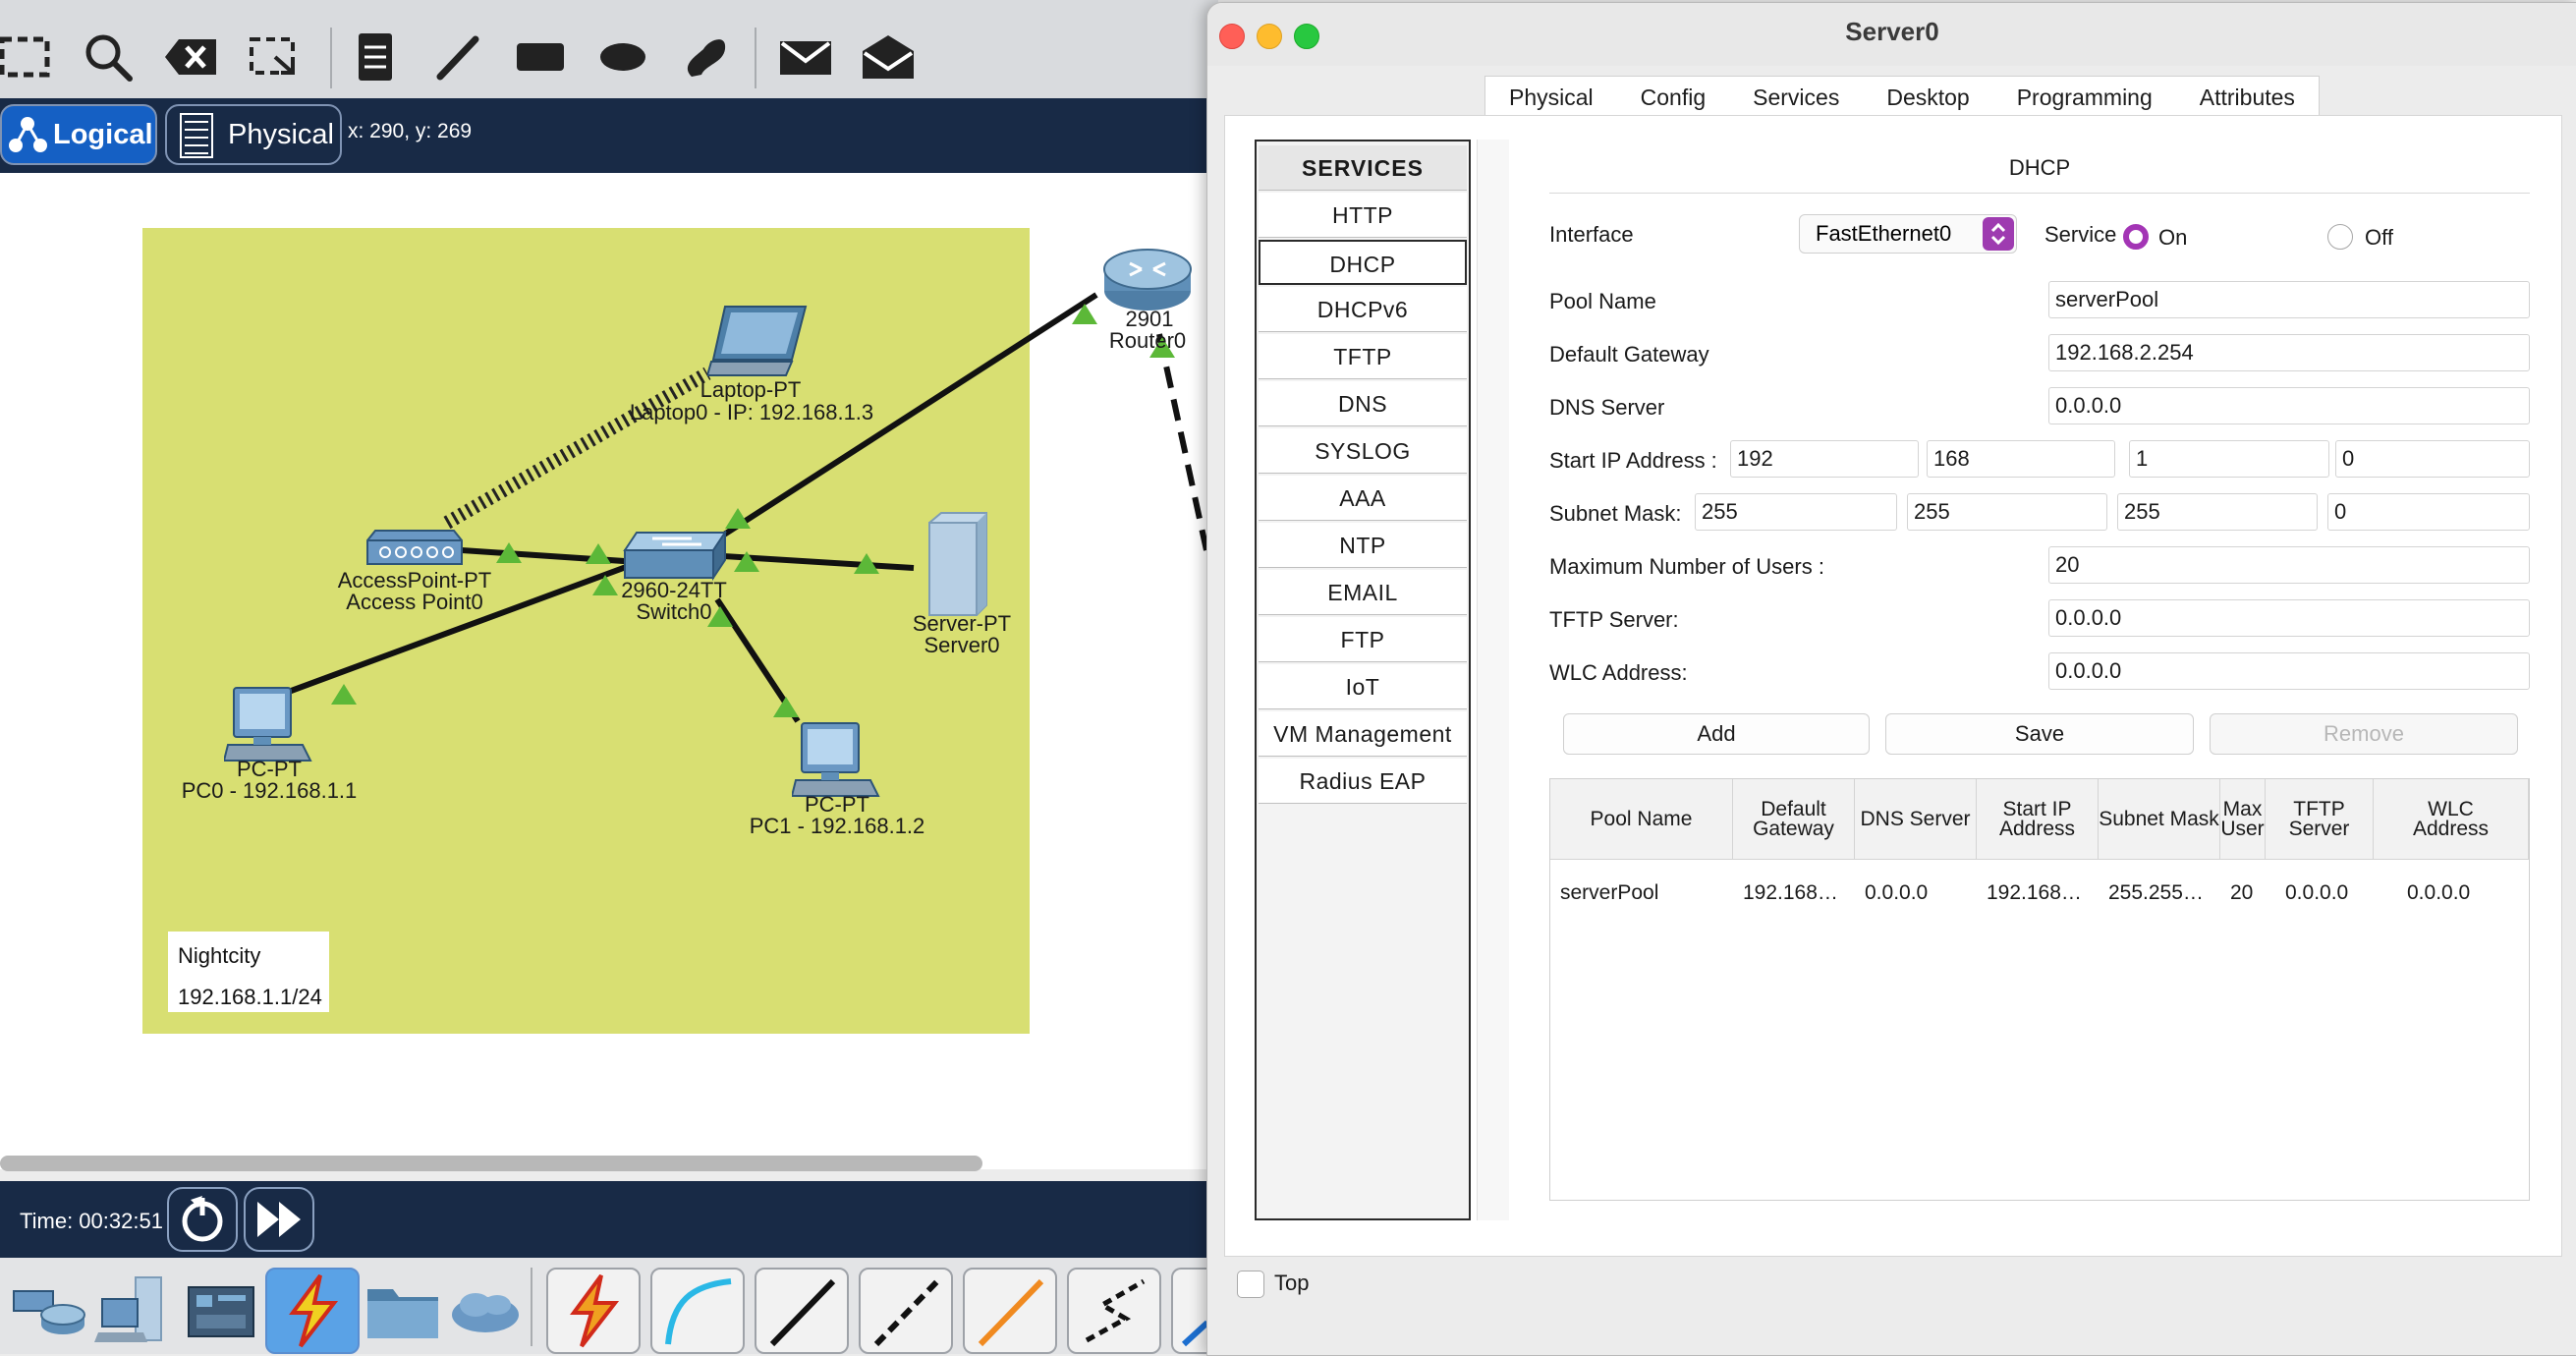 The height and width of the screenshot is (1356, 2576). What do you see at coordinates (751, 412) in the screenshot?
I see `laptop-name-label: Laptop0 - IP: 192.168.1.3` at bounding box center [751, 412].